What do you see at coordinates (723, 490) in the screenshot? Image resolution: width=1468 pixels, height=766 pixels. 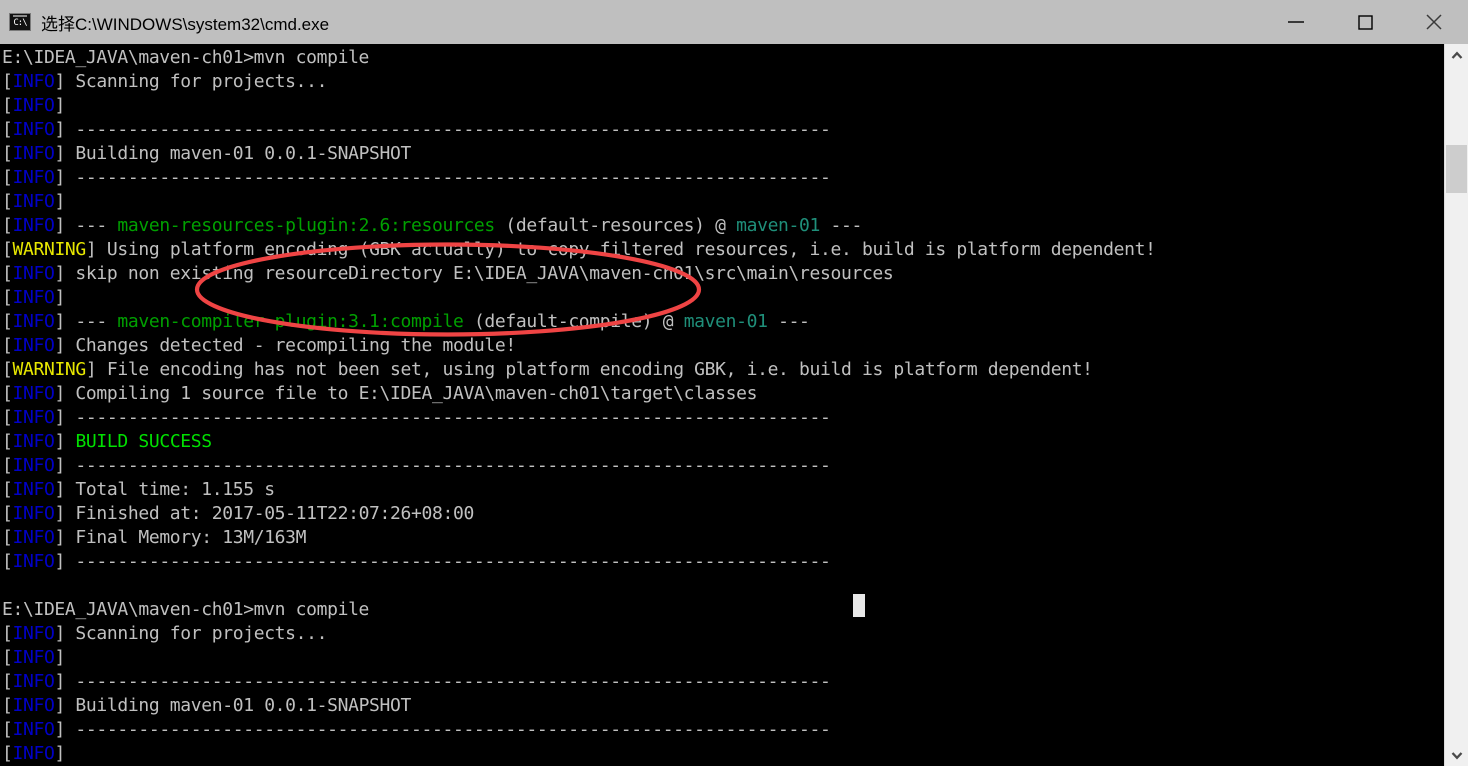 I see `console-line: [INFO] Total time: 1.155 s` at bounding box center [723, 490].